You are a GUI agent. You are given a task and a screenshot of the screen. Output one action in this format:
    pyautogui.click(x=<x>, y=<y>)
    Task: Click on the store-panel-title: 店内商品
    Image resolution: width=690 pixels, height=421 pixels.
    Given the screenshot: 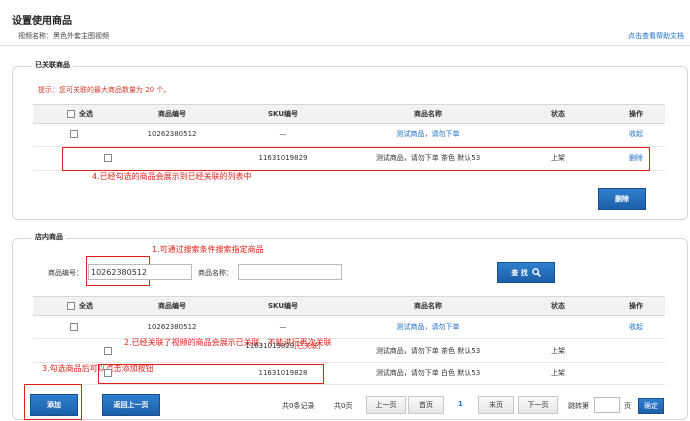 What is the action you would take?
    pyautogui.click(x=49, y=237)
    